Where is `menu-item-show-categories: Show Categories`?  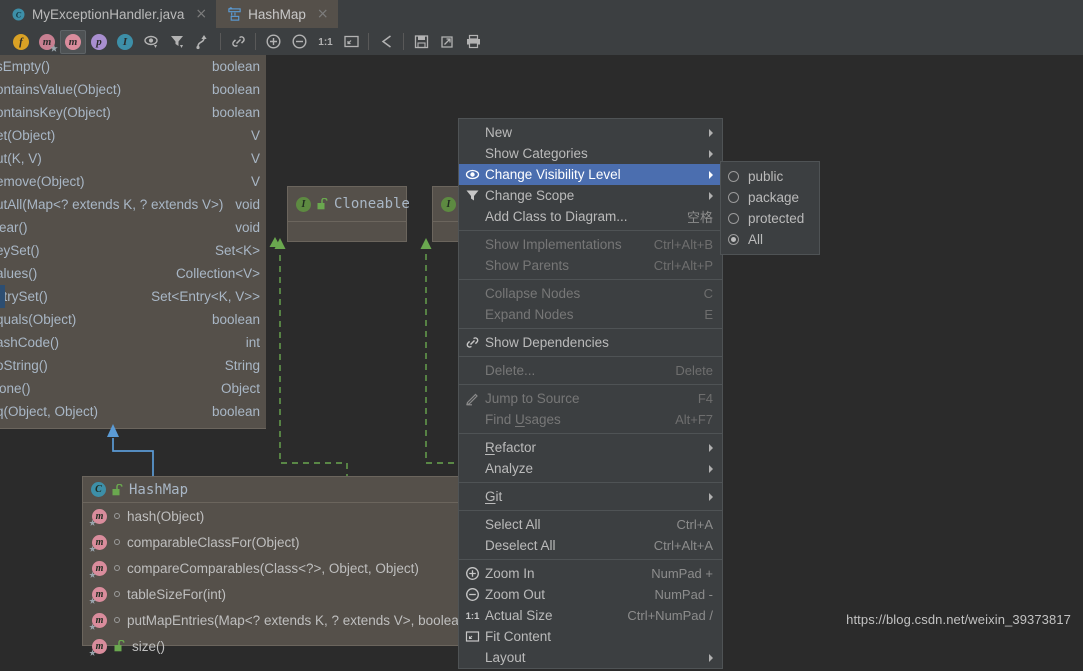
menu-item-show-categories: Show Categories is located at coordinates (590, 153).